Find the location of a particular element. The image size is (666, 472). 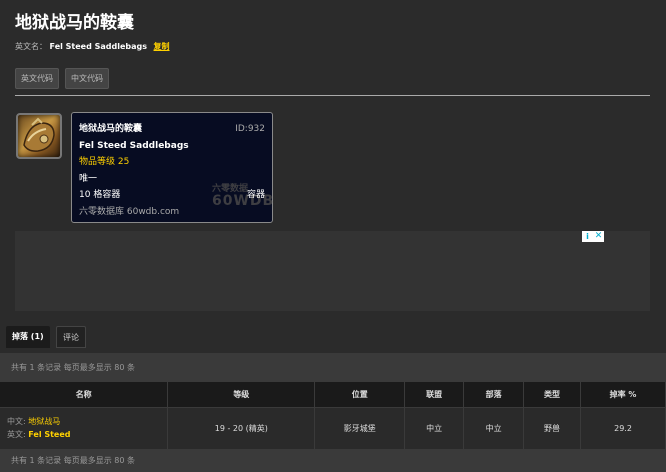

table-header-row: 名称 等级 位置 联盟 部落 类型 掉率 % is located at coordinates (333, 394).